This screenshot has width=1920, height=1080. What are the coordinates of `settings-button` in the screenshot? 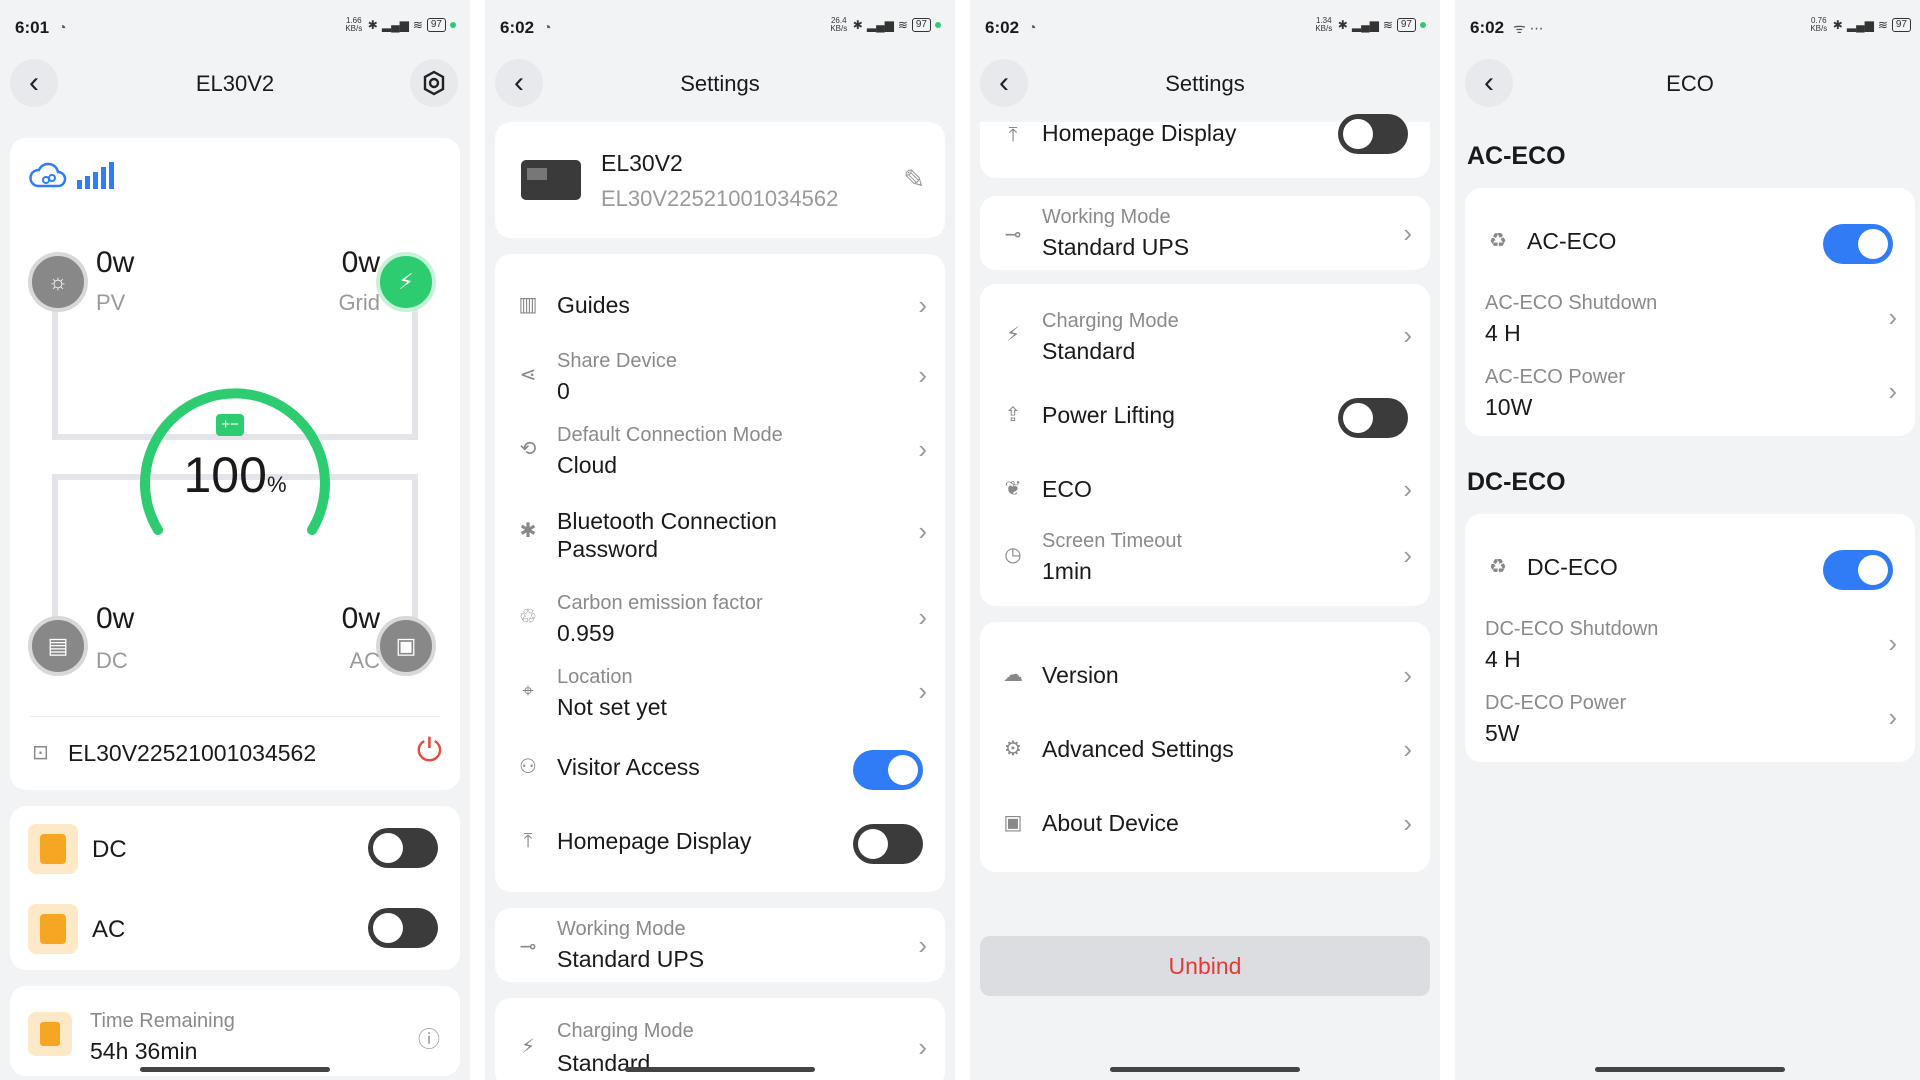 It's located at (434, 83).